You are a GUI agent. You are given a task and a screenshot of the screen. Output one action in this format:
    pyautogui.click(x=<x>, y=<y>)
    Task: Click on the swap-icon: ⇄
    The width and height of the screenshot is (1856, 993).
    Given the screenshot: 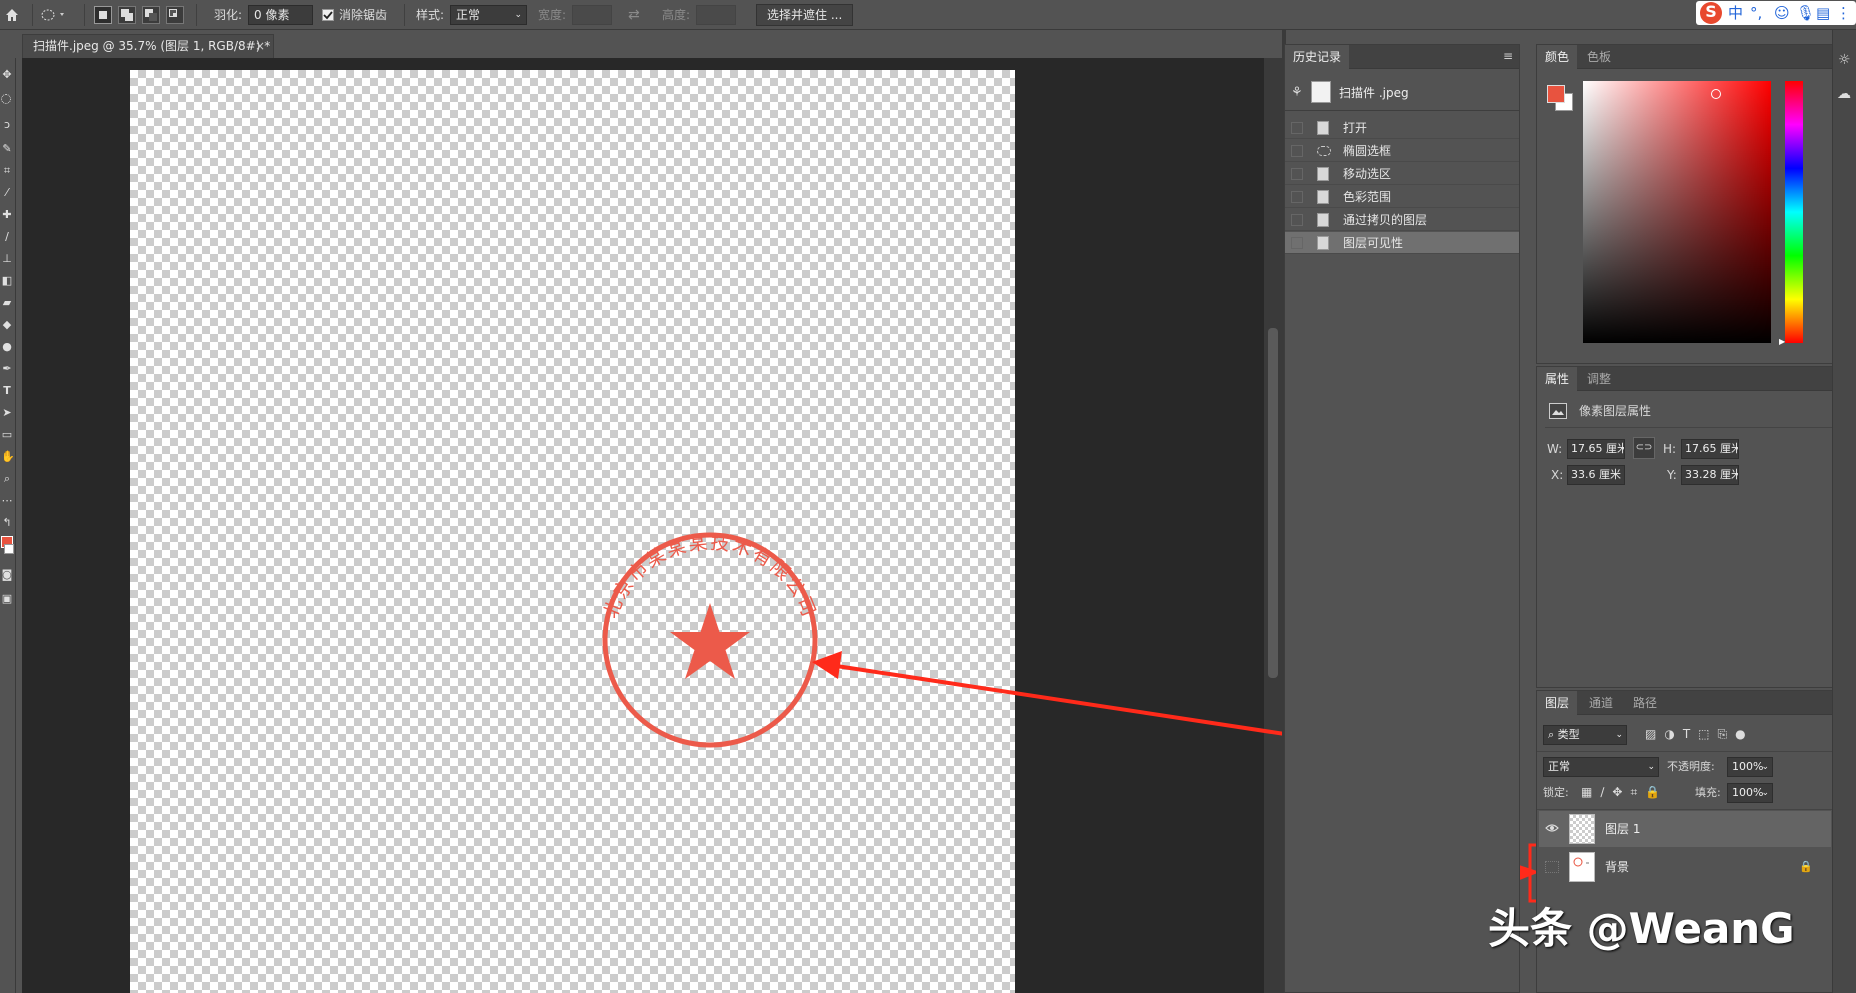 What is the action you would take?
    pyautogui.click(x=634, y=15)
    